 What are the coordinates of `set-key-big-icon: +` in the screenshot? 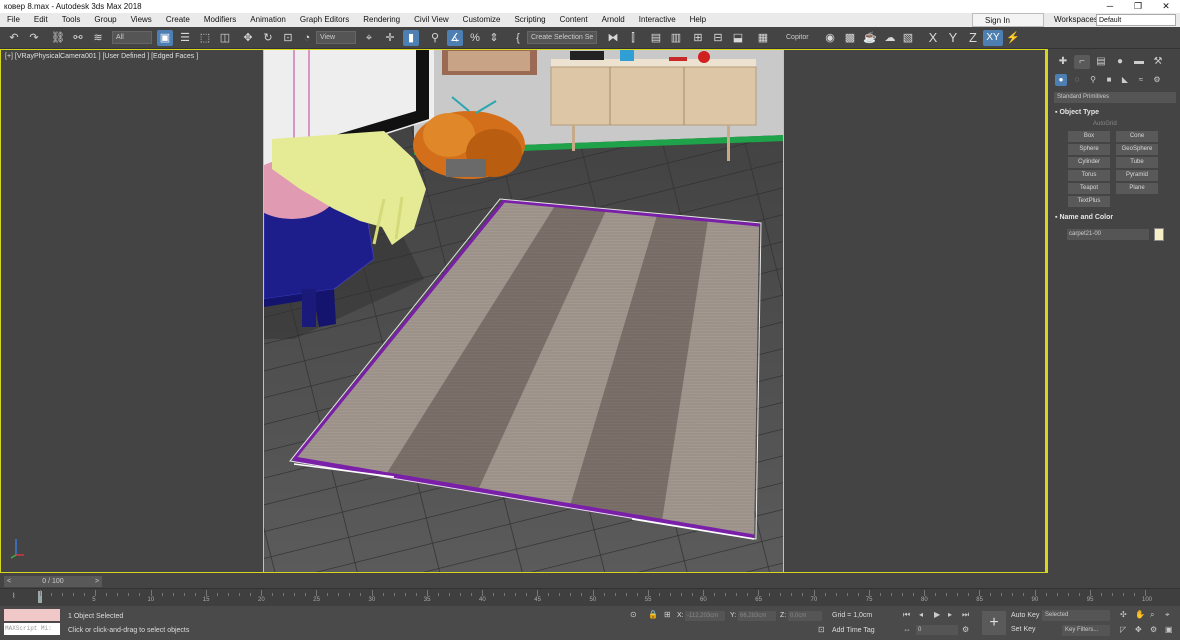 It's located at (994, 623).